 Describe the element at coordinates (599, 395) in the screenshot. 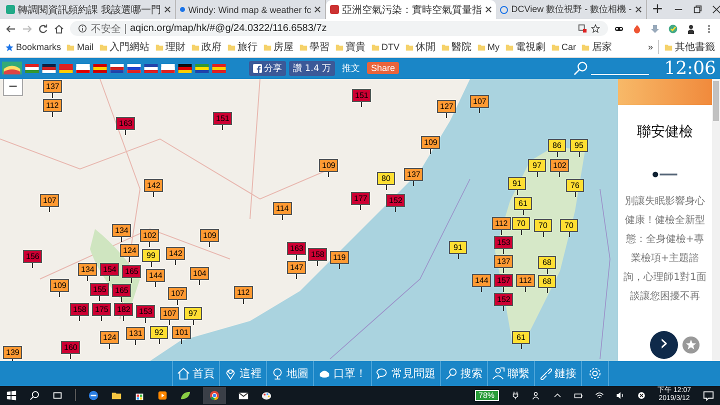

I see `wifi-icon` at that location.